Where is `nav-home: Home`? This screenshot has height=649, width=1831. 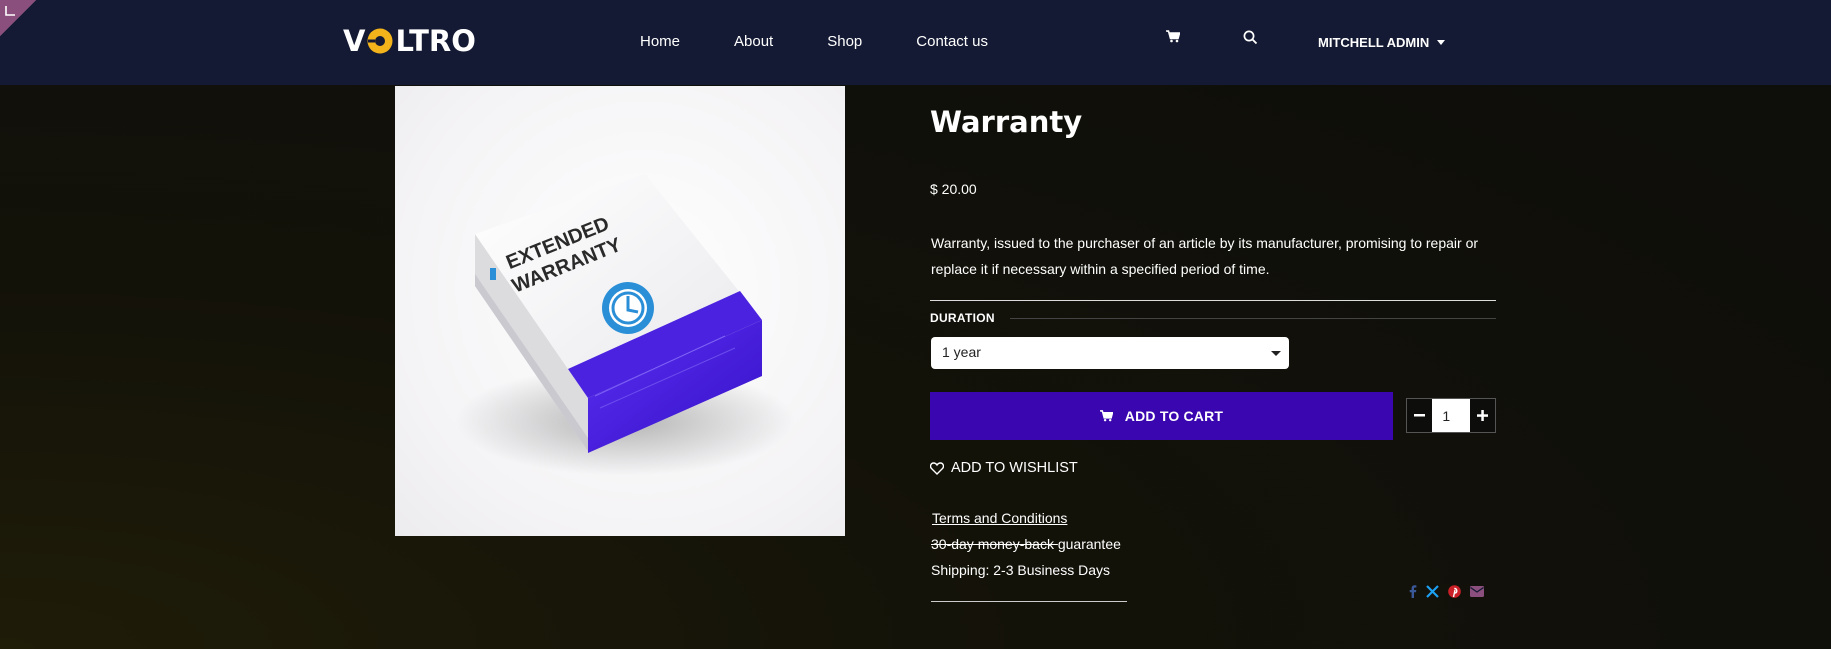 nav-home: Home is located at coordinates (660, 41).